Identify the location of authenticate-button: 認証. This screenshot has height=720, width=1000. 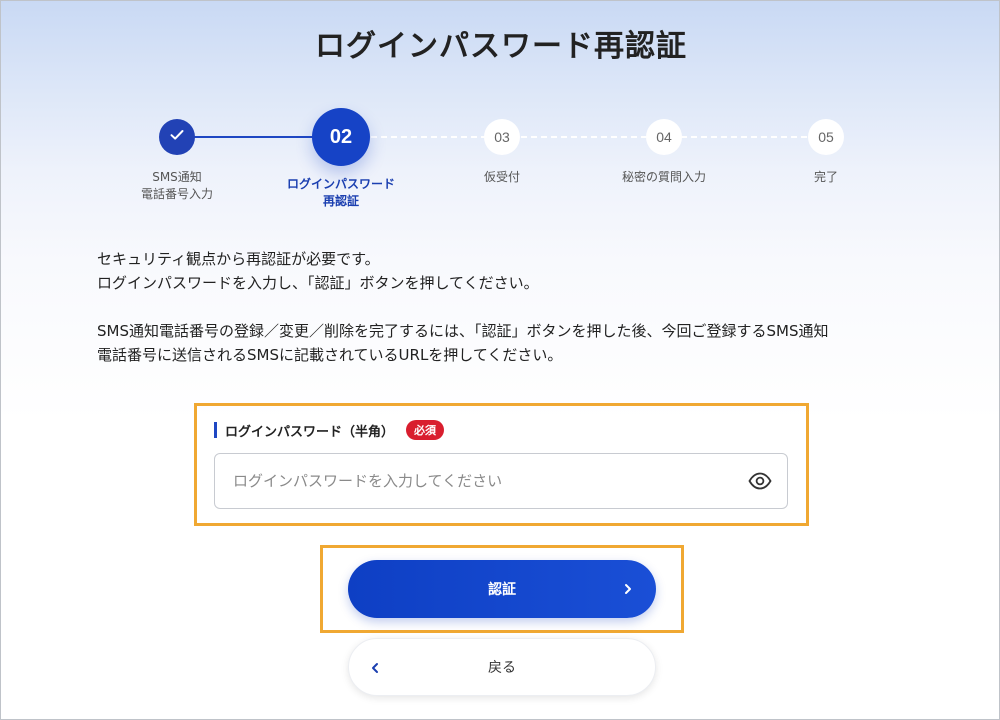
(502, 589).